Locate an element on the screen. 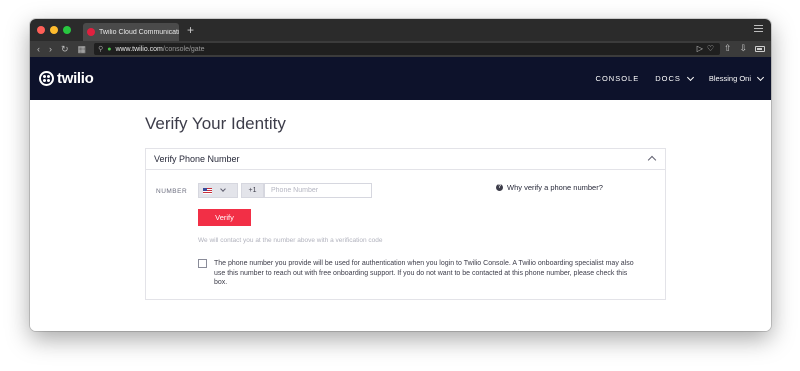 The width and height of the screenshot is (800, 371). page-title: Verify Your Identity is located at coordinates (215, 123).